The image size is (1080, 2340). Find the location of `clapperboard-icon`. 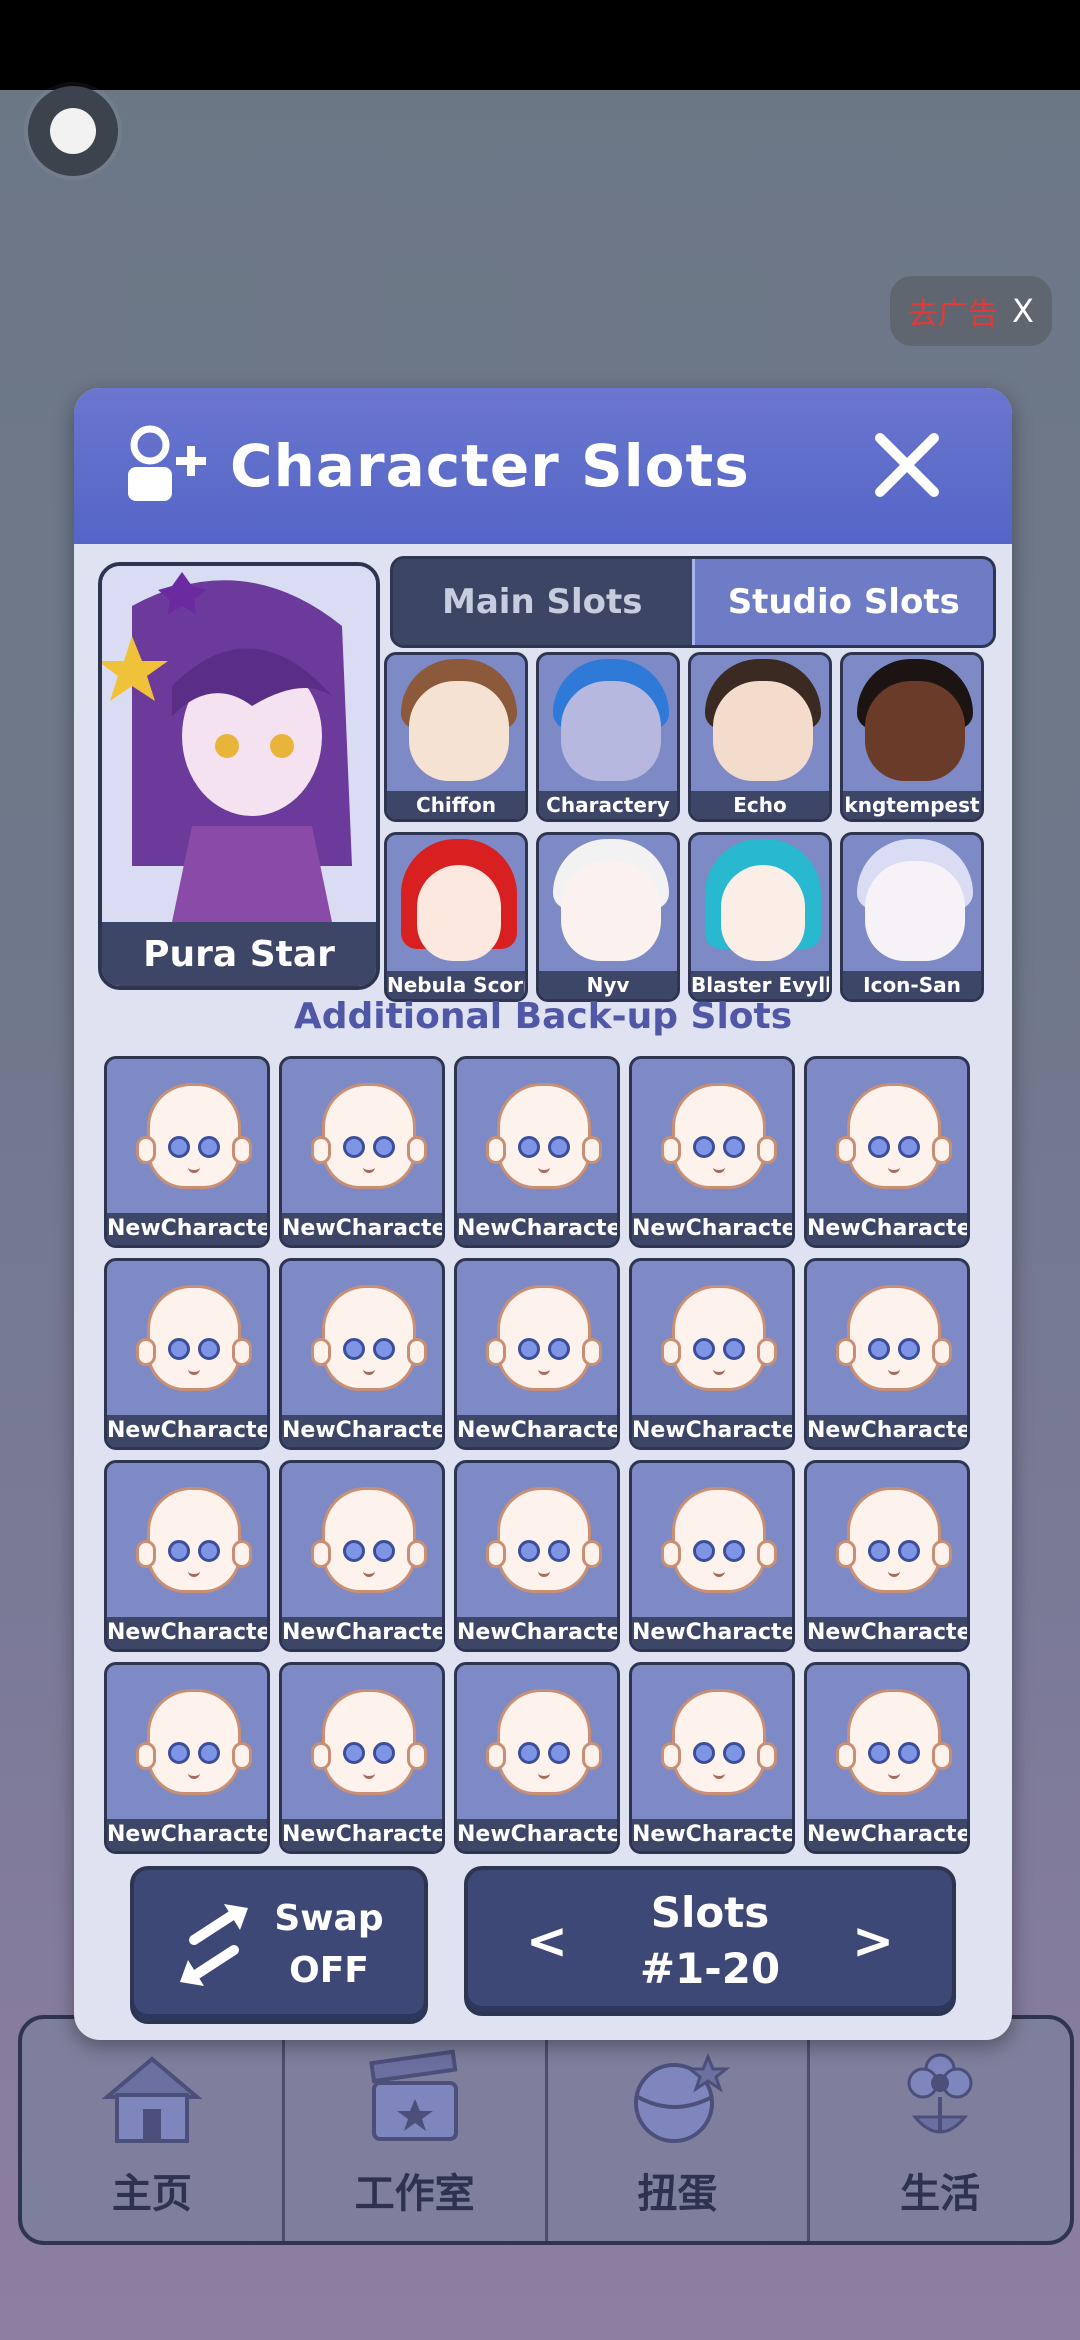

clapperboard-icon is located at coordinates (413, 2095).